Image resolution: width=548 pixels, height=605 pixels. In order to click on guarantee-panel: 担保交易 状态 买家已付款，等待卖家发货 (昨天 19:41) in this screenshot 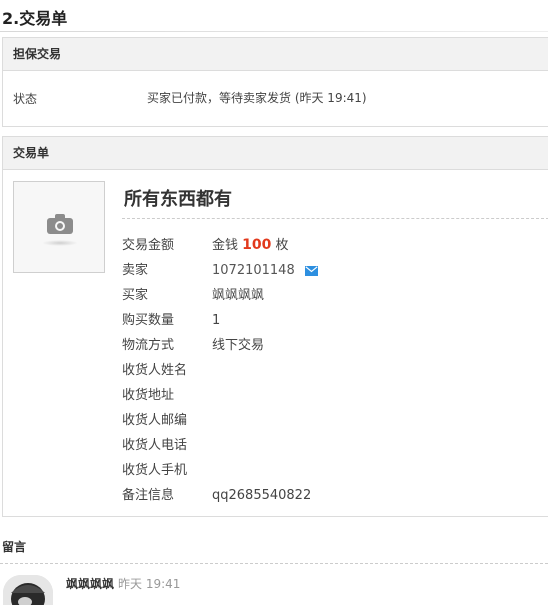, I will do `click(275, 82)`.